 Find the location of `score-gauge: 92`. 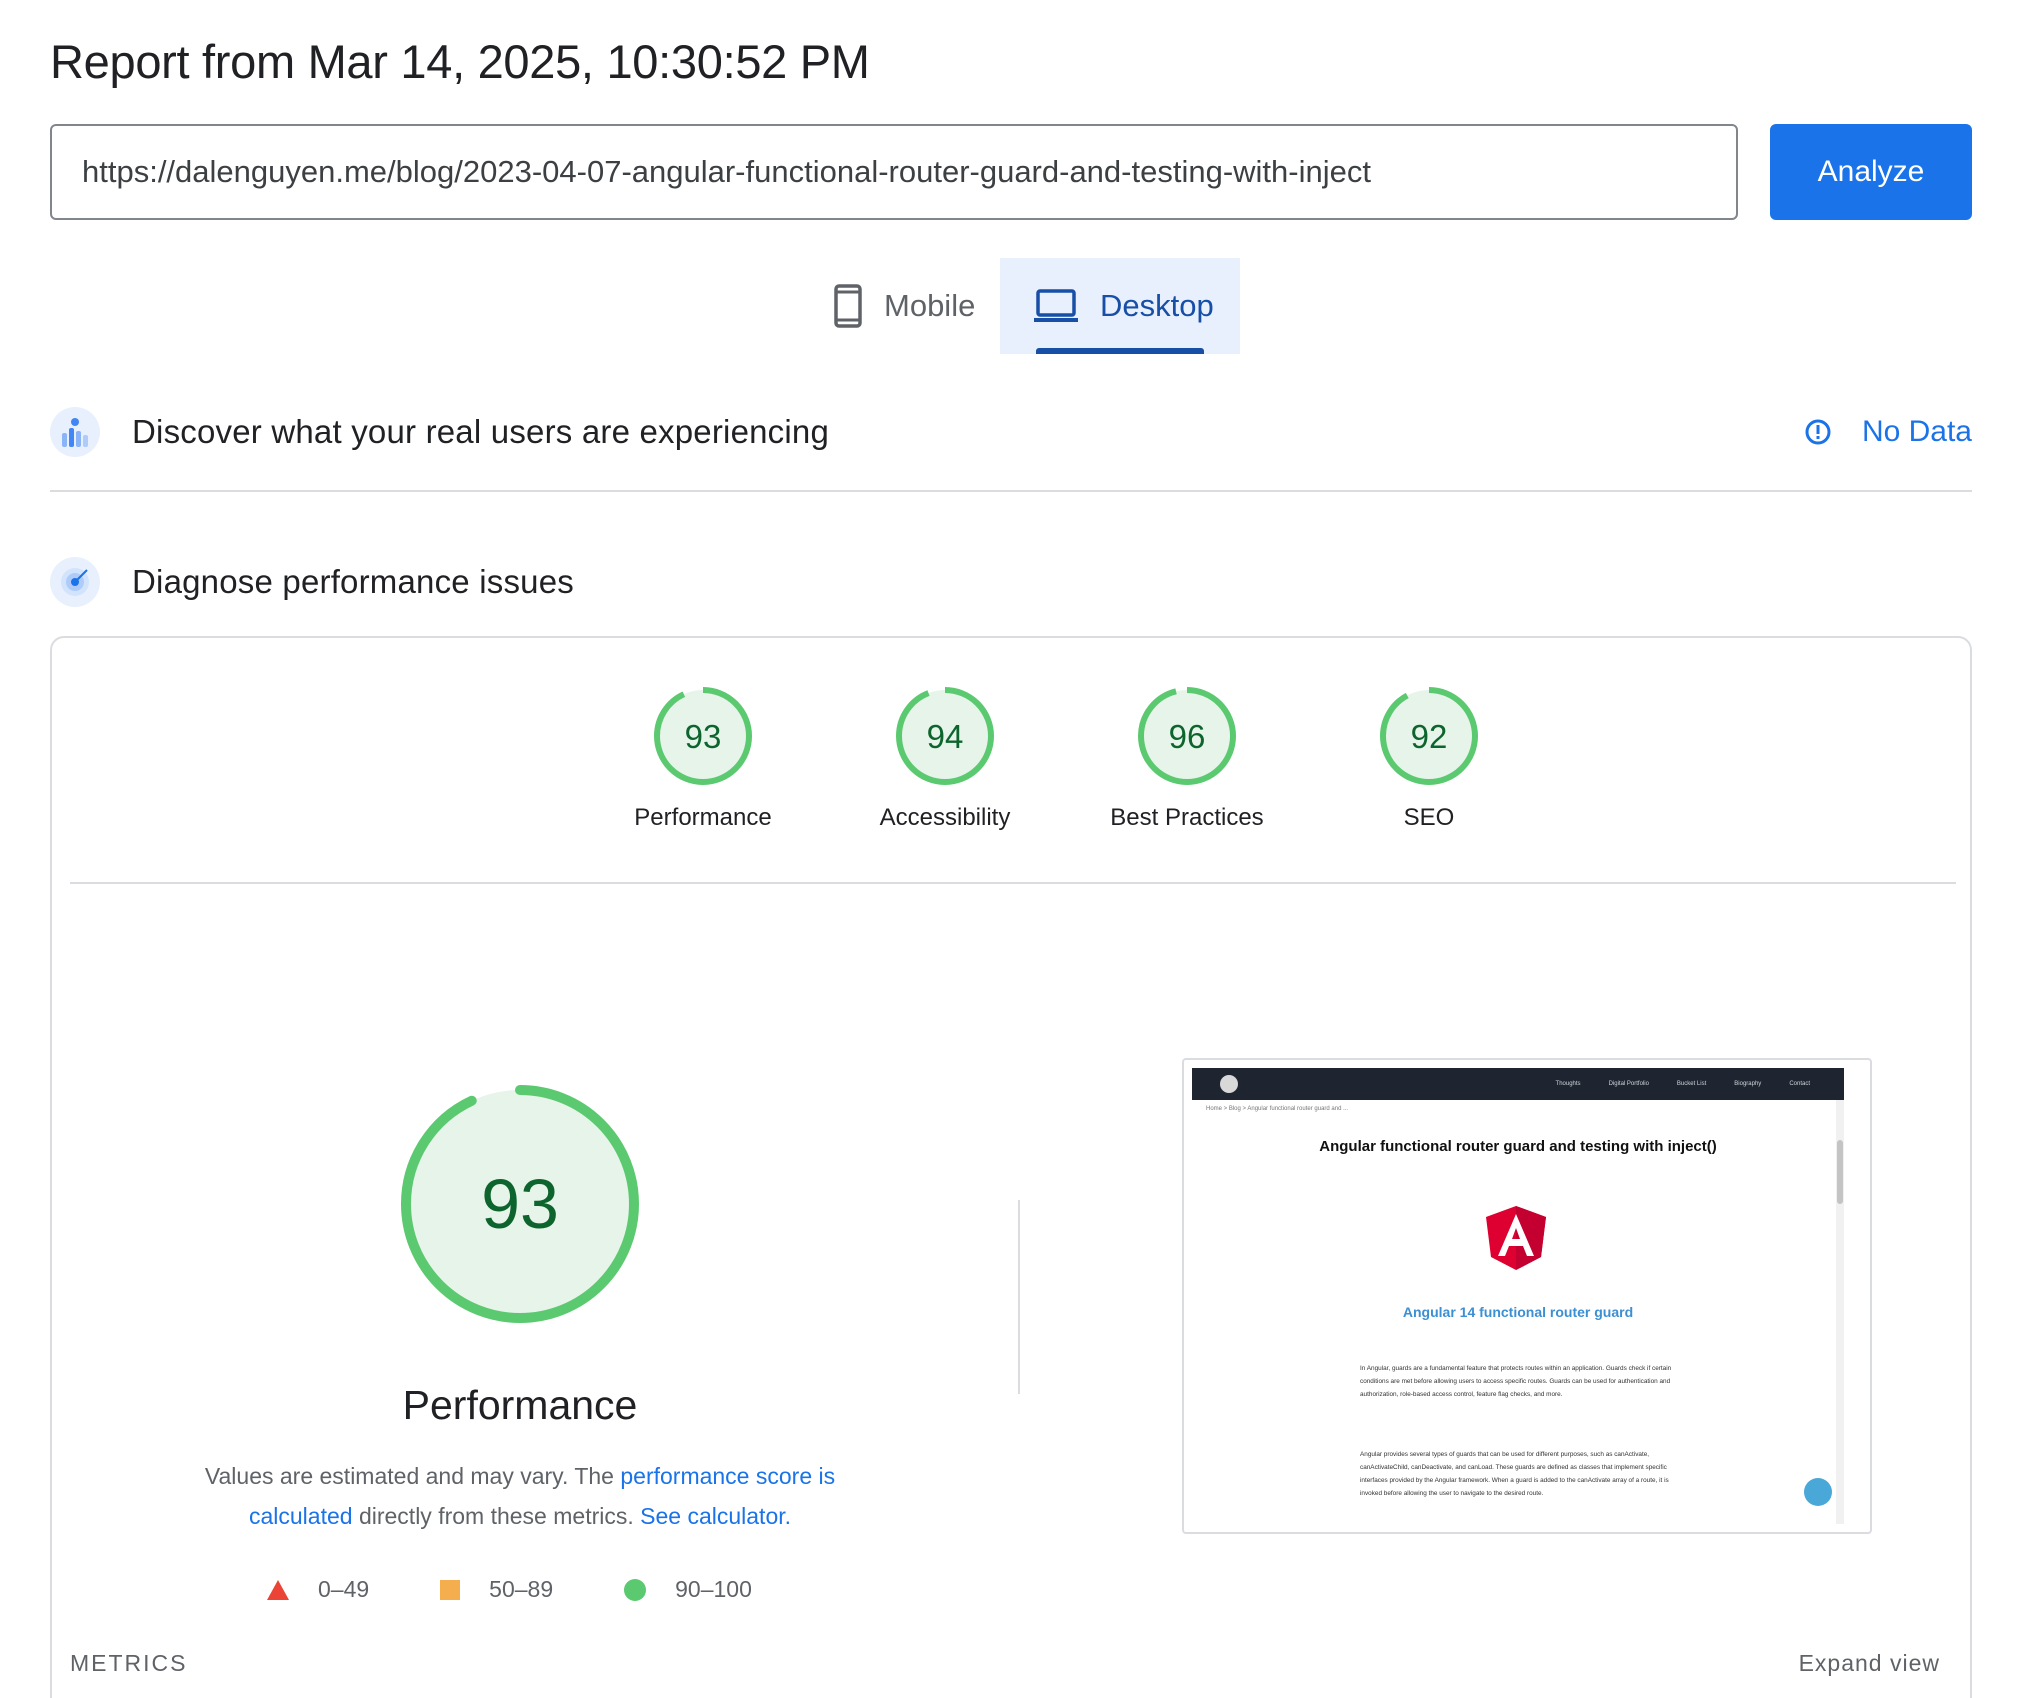

score-gauge: 92 is located at coordinates (1429, 736).